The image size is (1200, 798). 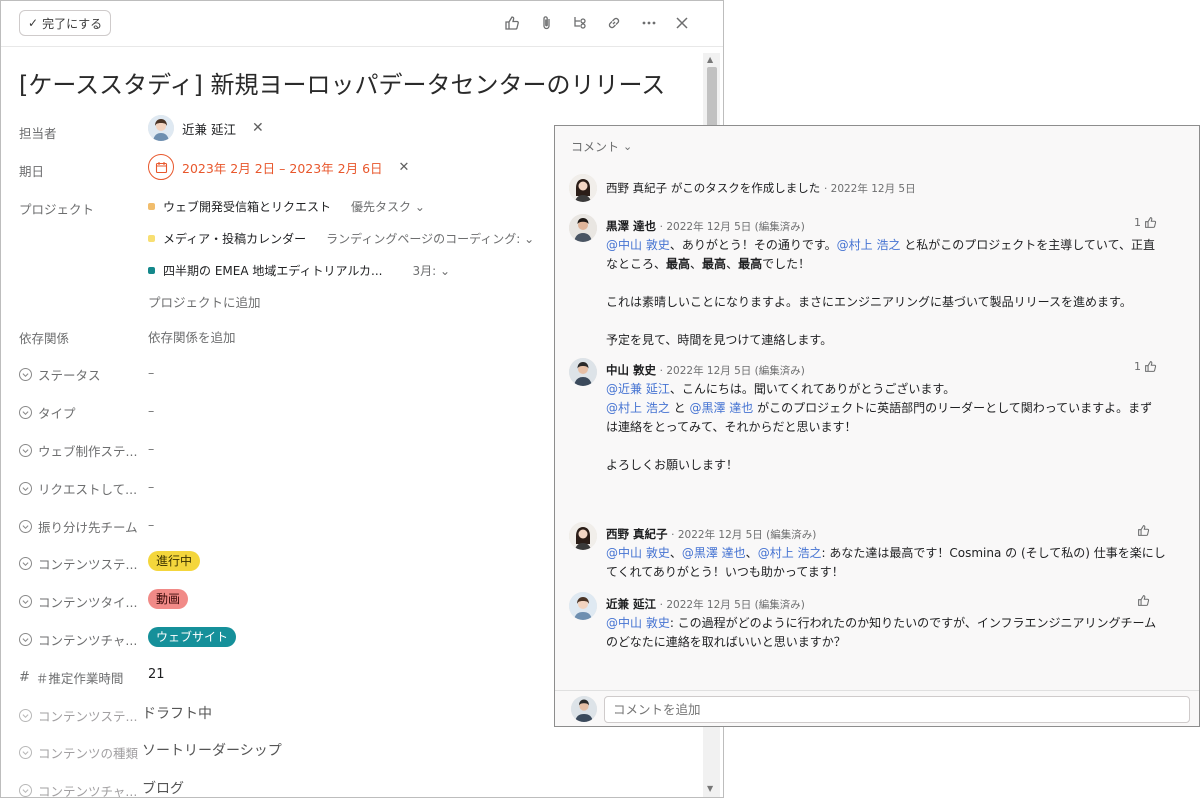 I want to click on project-row-2: メディア・投稿カレンダー ランディングページのコーディング: ⌄, so click(x=341, y=238).